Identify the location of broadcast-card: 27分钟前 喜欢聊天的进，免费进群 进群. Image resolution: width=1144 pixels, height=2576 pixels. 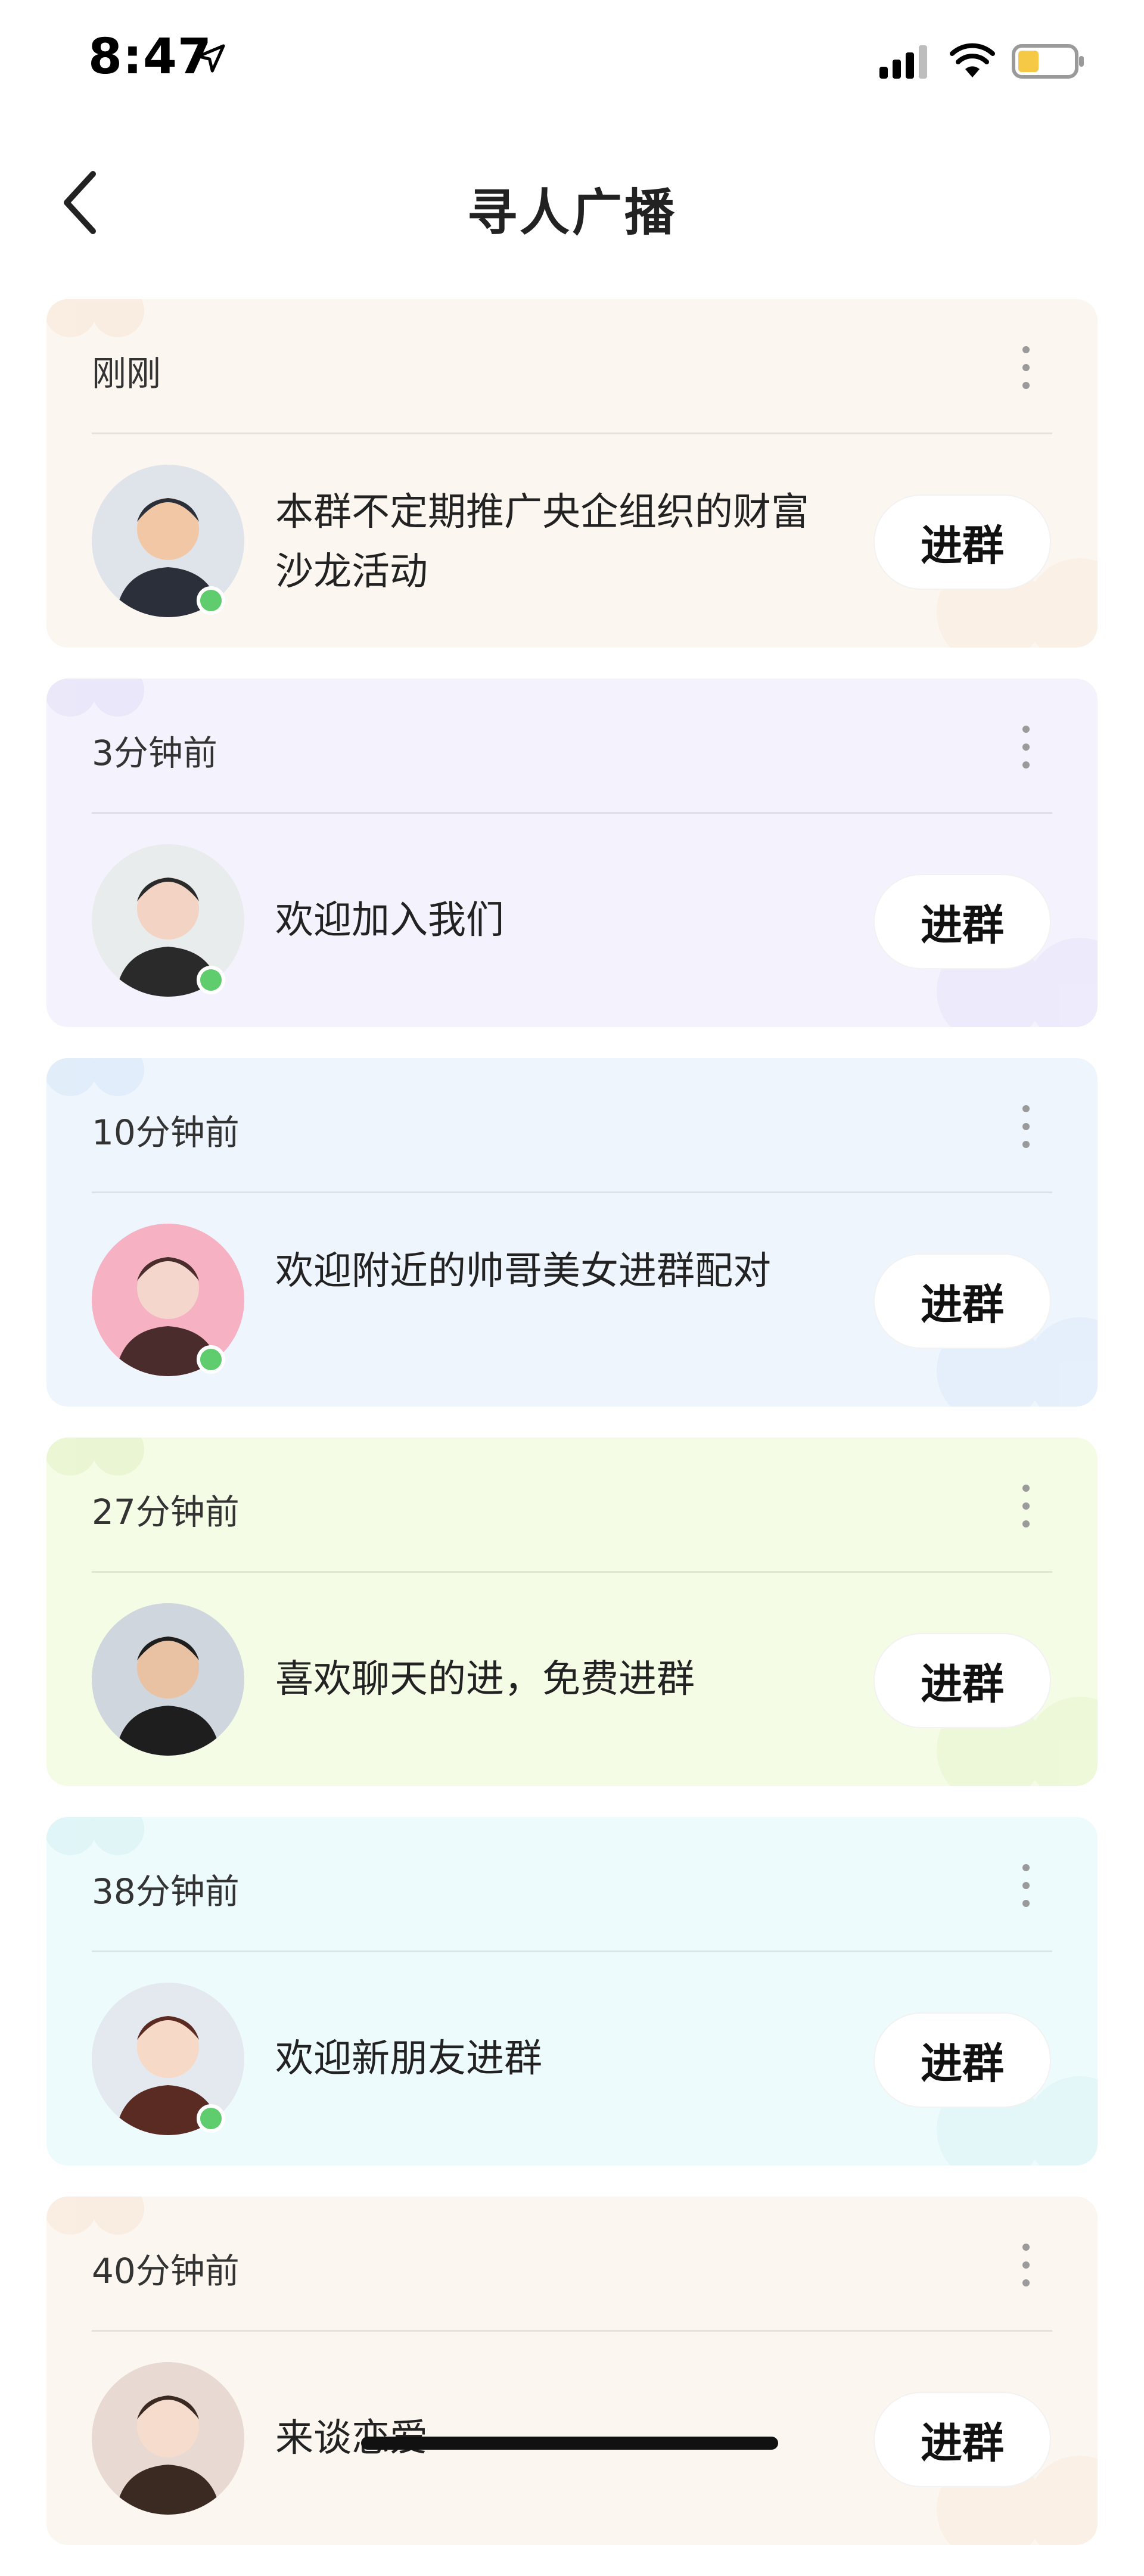
(572, 1612).